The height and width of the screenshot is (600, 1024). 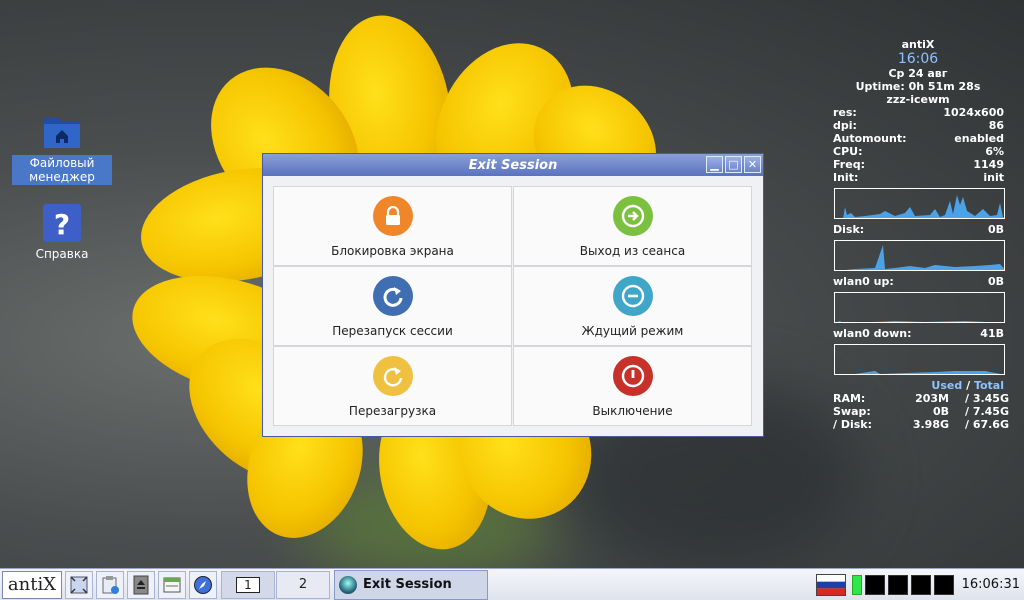 I want to click on workspace-switcher: 1 2, so click(x=275, y=584).